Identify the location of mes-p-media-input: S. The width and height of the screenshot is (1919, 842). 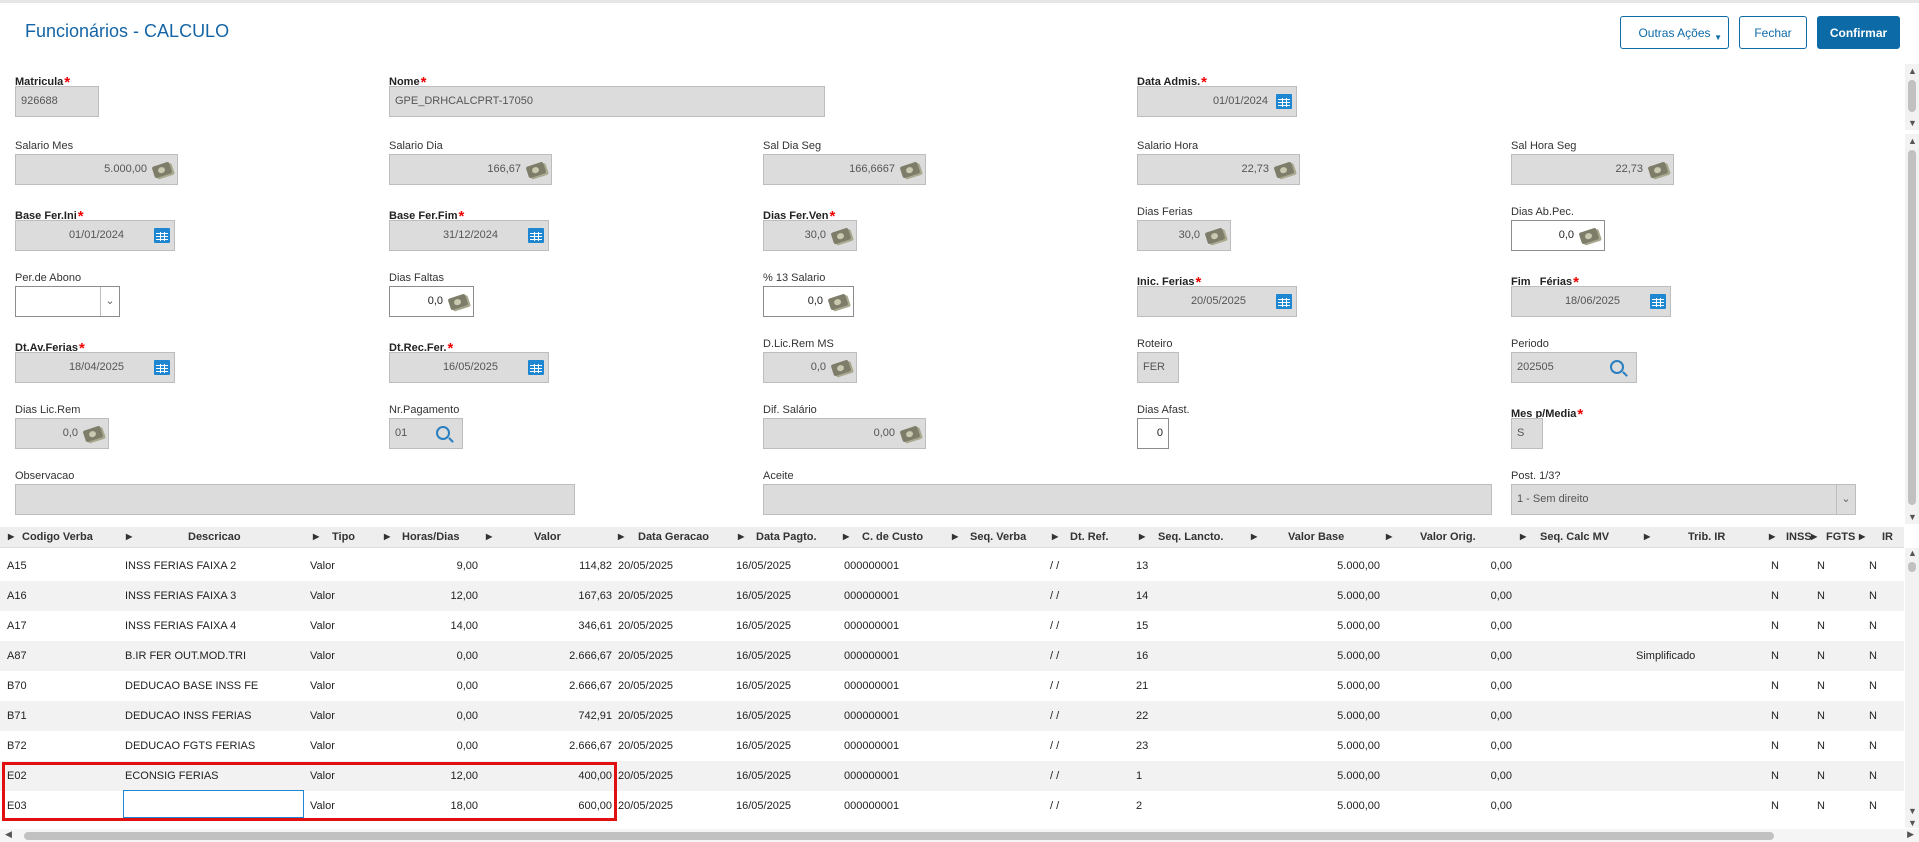
(1527, 433).